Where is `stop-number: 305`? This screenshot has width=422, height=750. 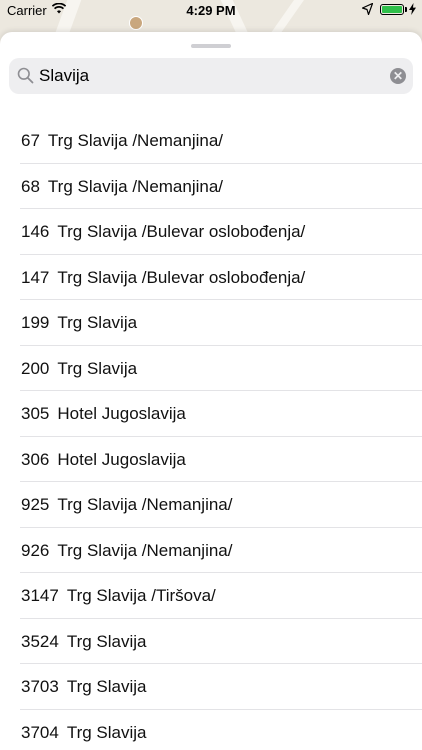 stop-number: 305 is located at coordinates (35, 413).